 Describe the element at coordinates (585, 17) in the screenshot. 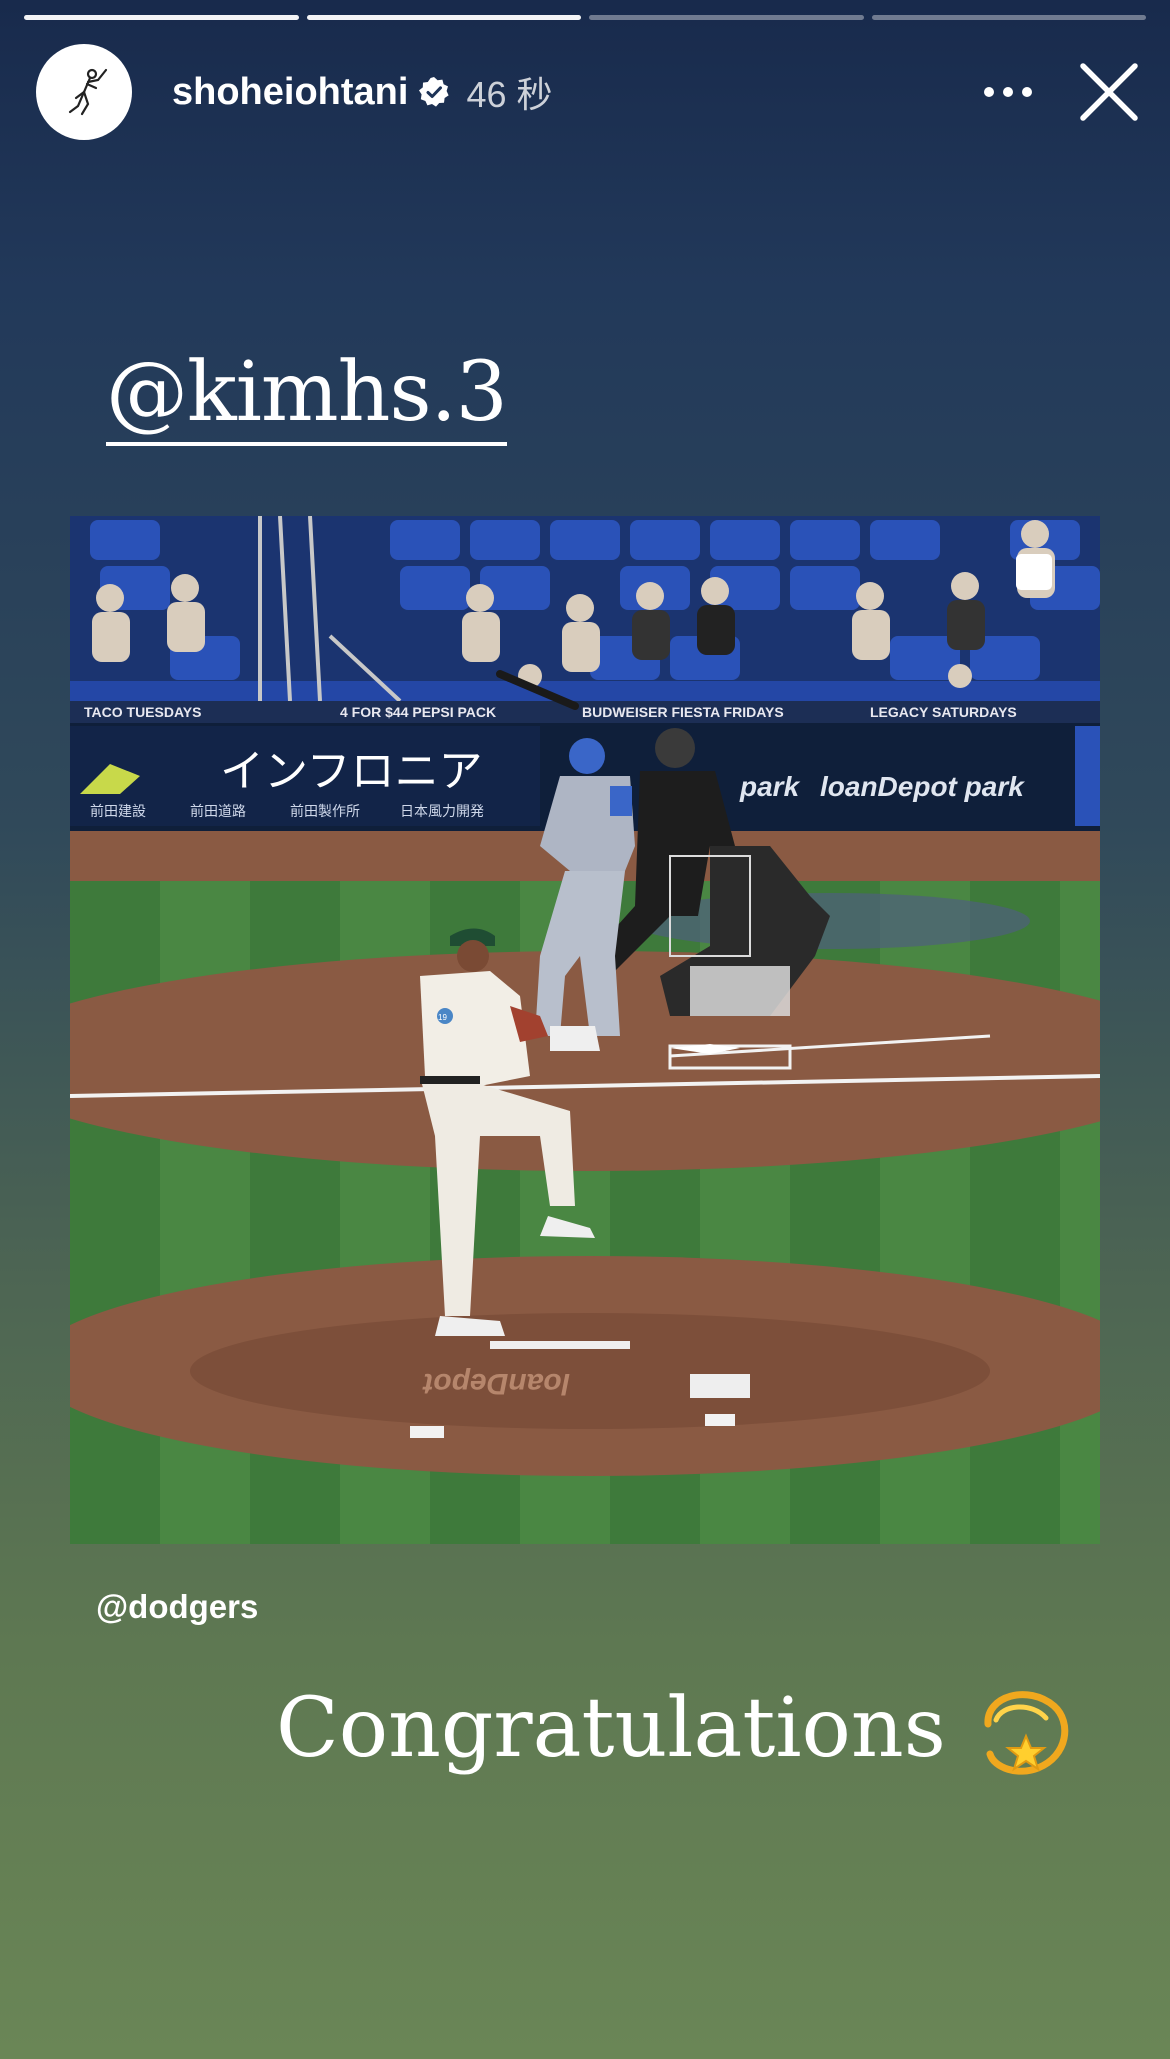

I see `story-progress` at that location.